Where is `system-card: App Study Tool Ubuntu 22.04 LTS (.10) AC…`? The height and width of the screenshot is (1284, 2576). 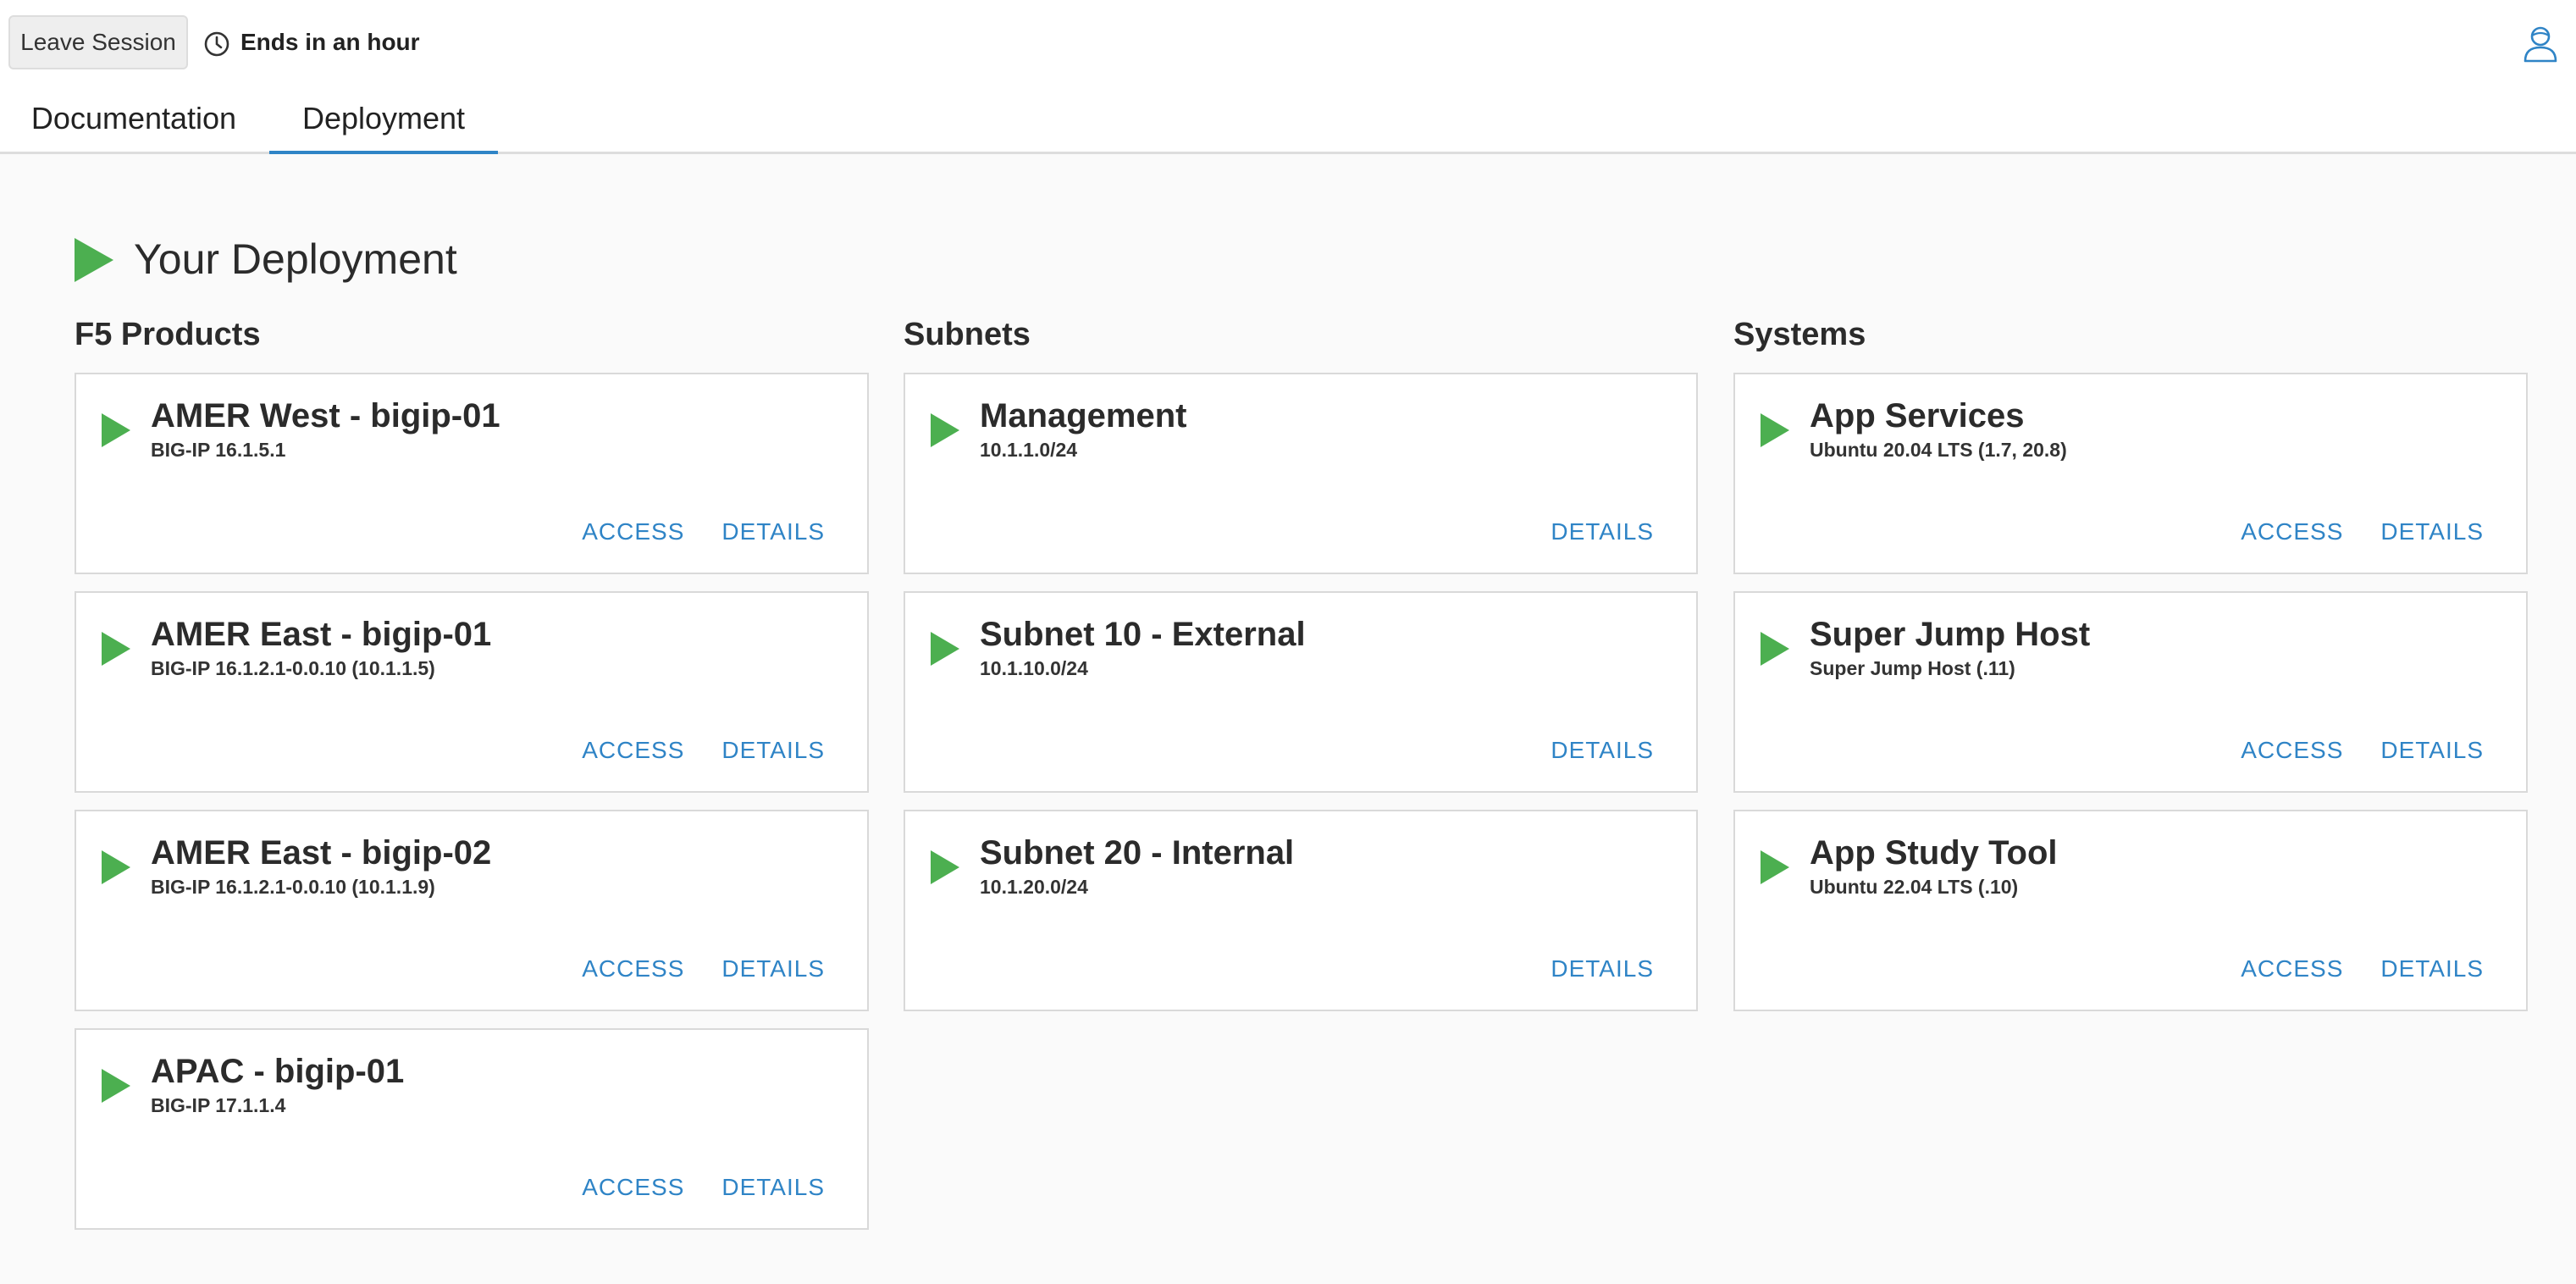
system-card: App Study Tool Ubuntu 22.04 LTS (.10) AC… is located at coordinates (2130, 910).